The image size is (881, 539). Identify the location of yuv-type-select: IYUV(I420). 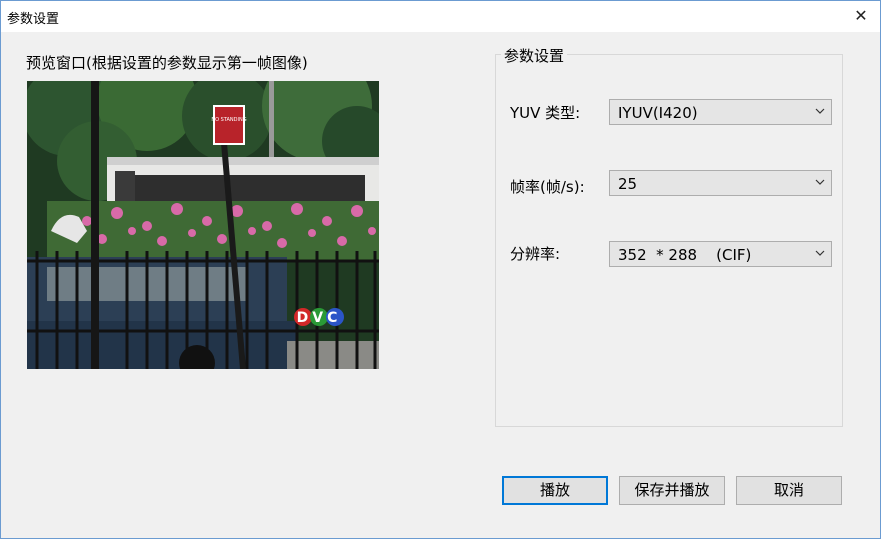
(720, 112).